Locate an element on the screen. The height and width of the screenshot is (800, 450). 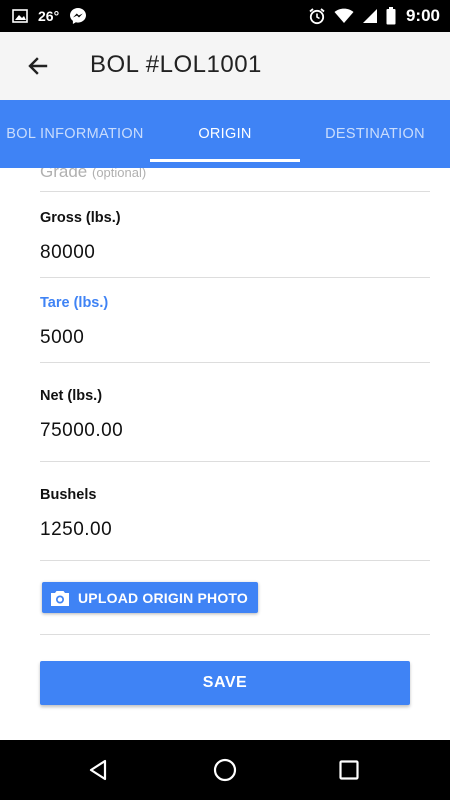
system-navigation-bar is located at coordinates (225, 770).